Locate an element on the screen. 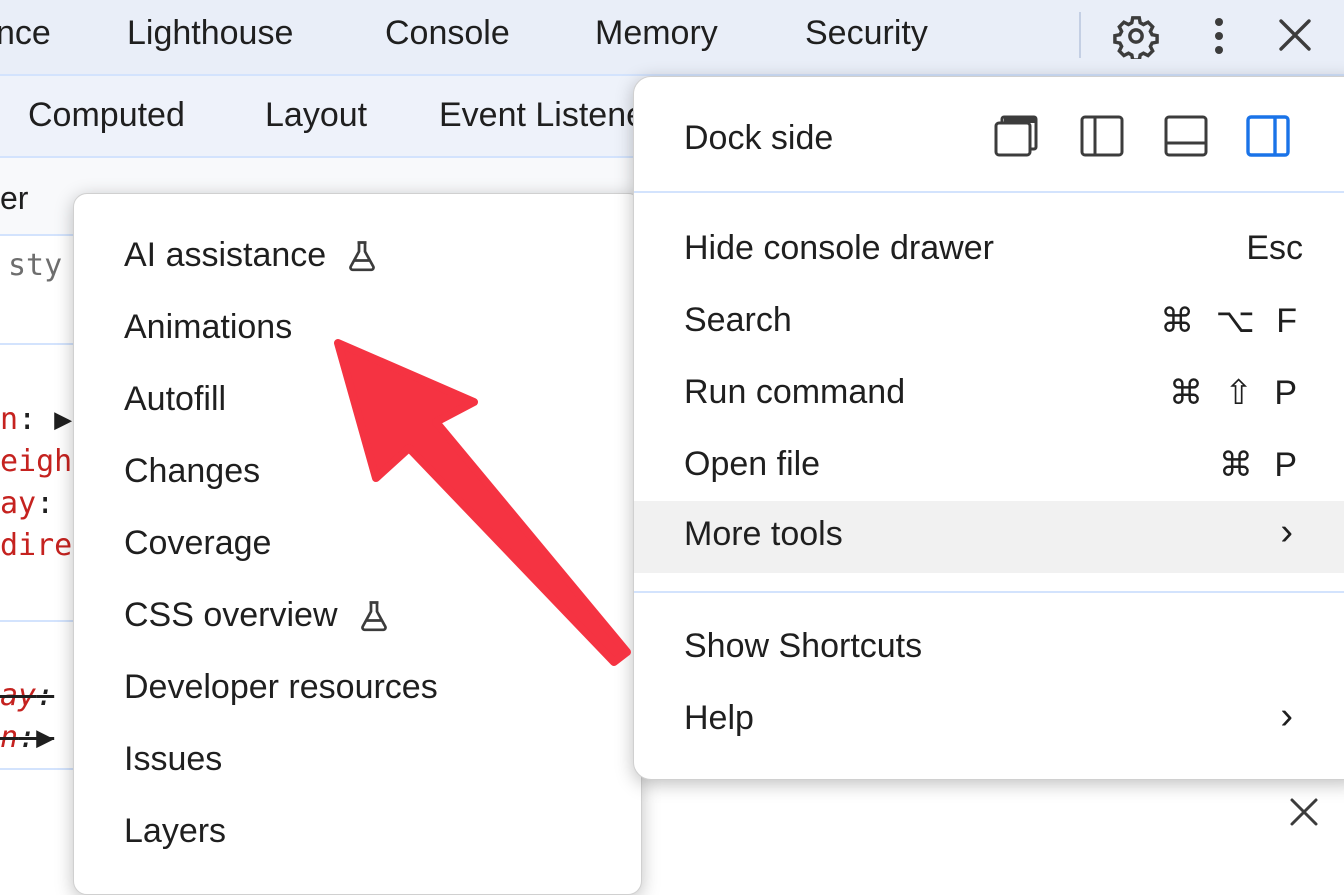 The width and height of the screenshot is (1344, 895). menu-item-label: Run command is located at coordinates (795, 392).